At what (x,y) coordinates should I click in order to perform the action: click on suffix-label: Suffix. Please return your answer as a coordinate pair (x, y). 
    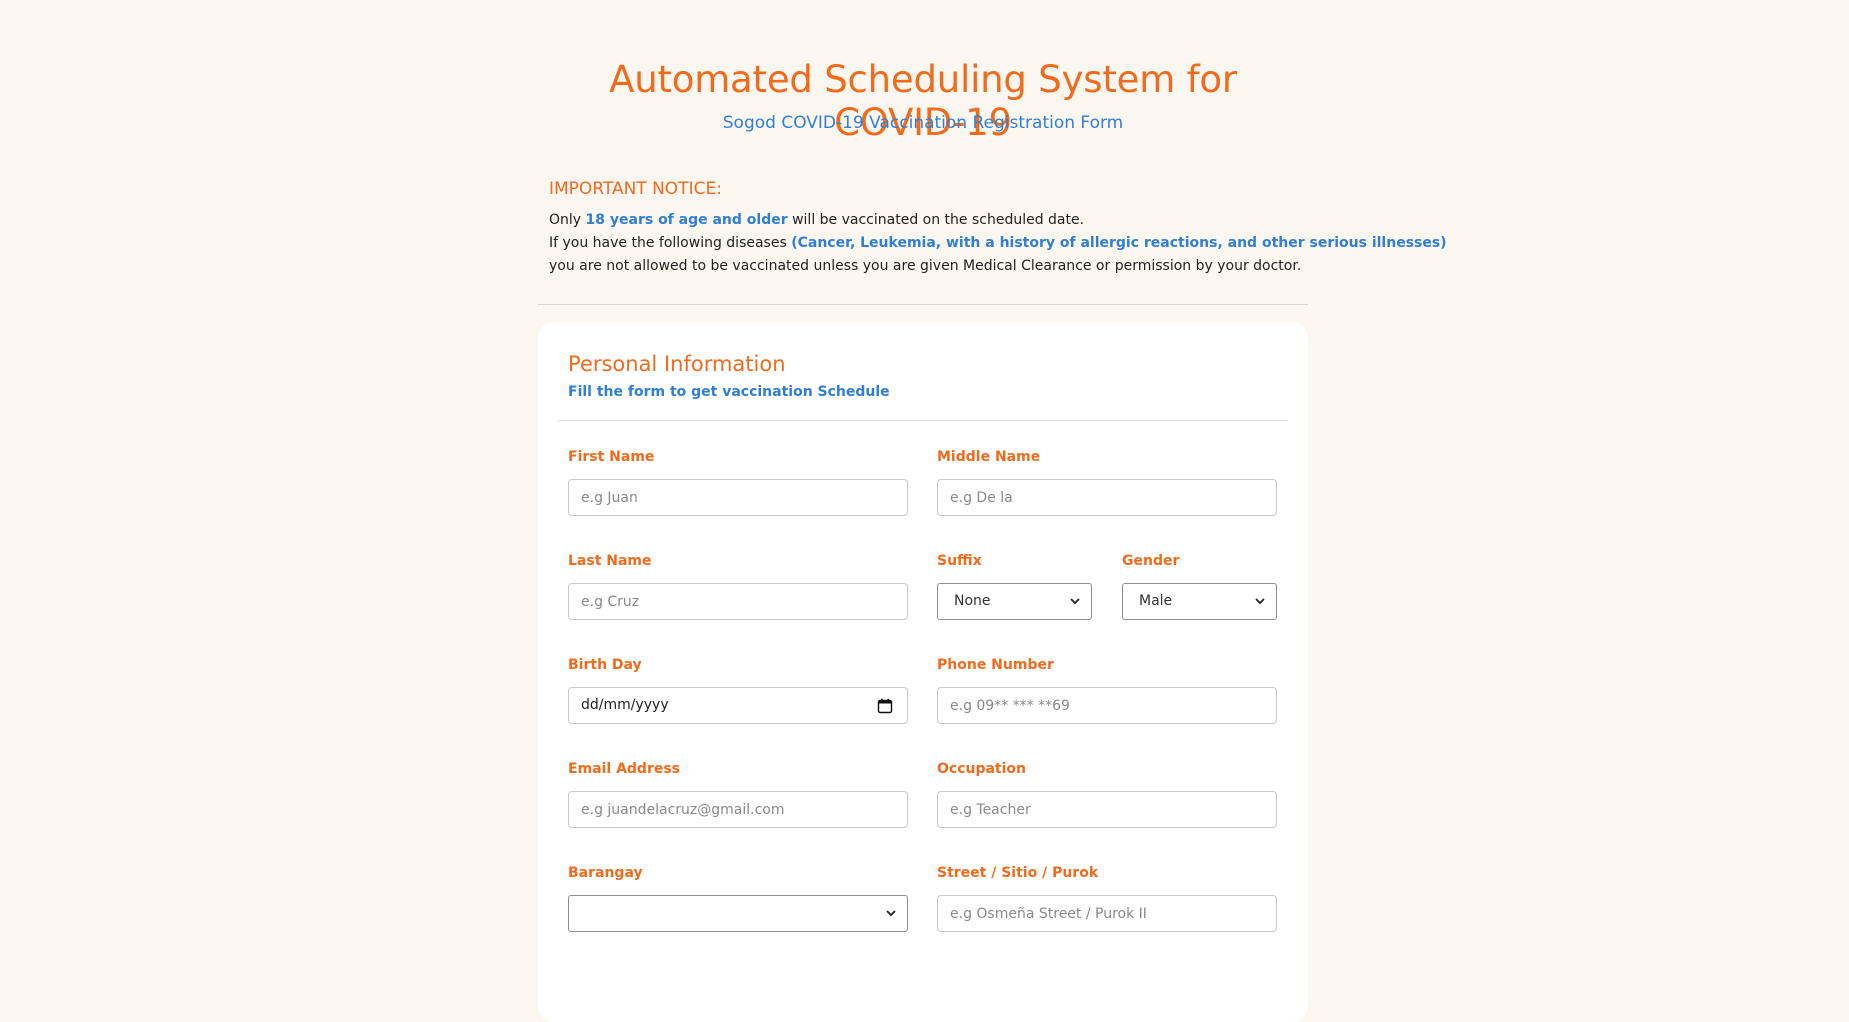
    Looking at the image, I should click on (959, 561).